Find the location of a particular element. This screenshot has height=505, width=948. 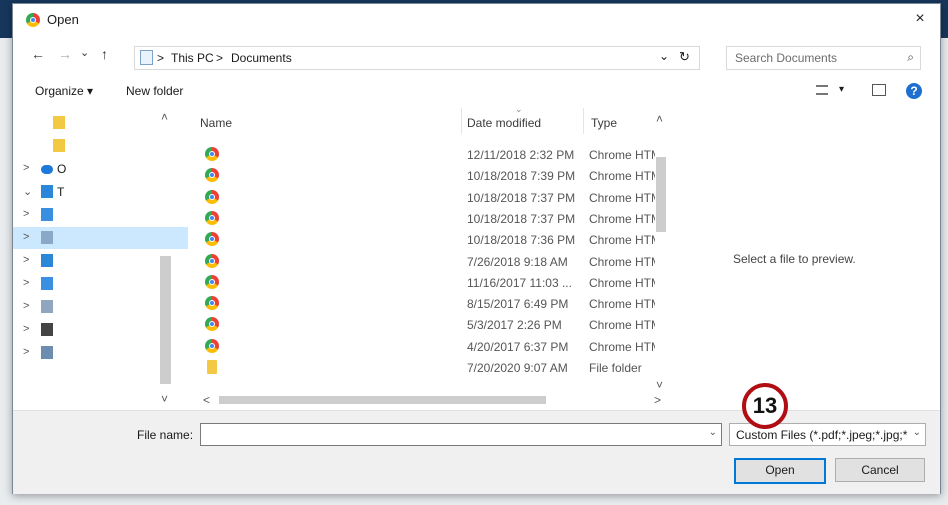

search-placeholder: Search Documents is located at coordinates (786, 58).